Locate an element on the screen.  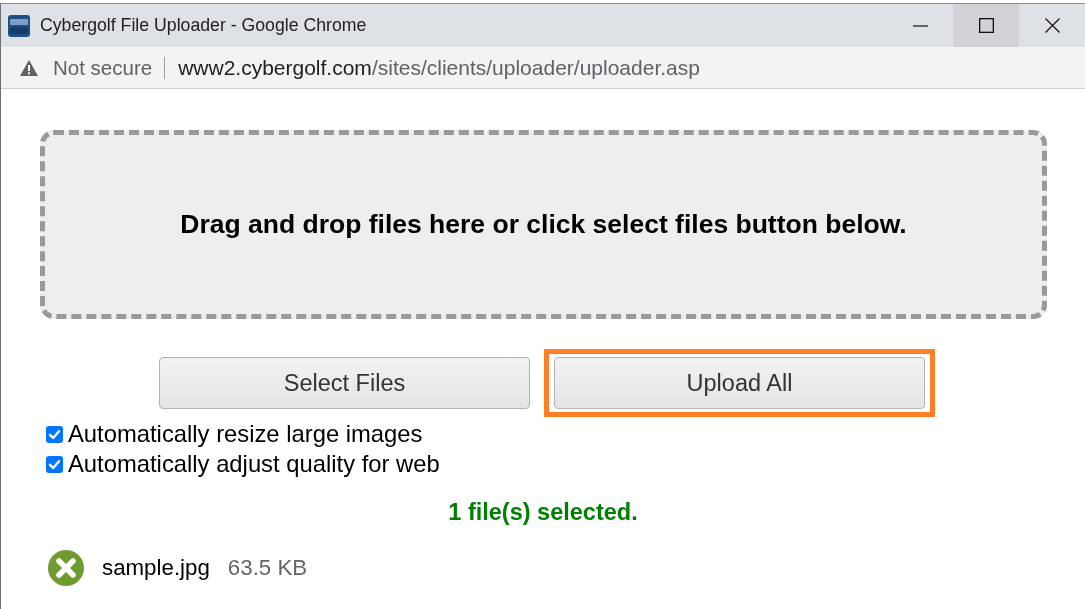
upload-all-button: Upload All is located at coordinates (739, 383).